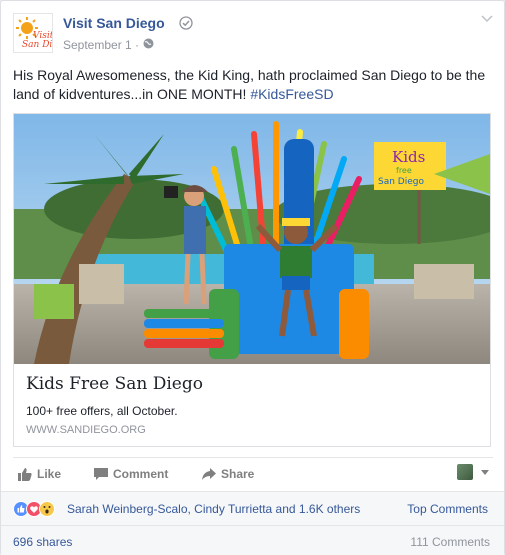  What do you see at coordinates (47, 509) in the screenshot?
I see `wow-reaction-icon` at bounding box center [47, 509].